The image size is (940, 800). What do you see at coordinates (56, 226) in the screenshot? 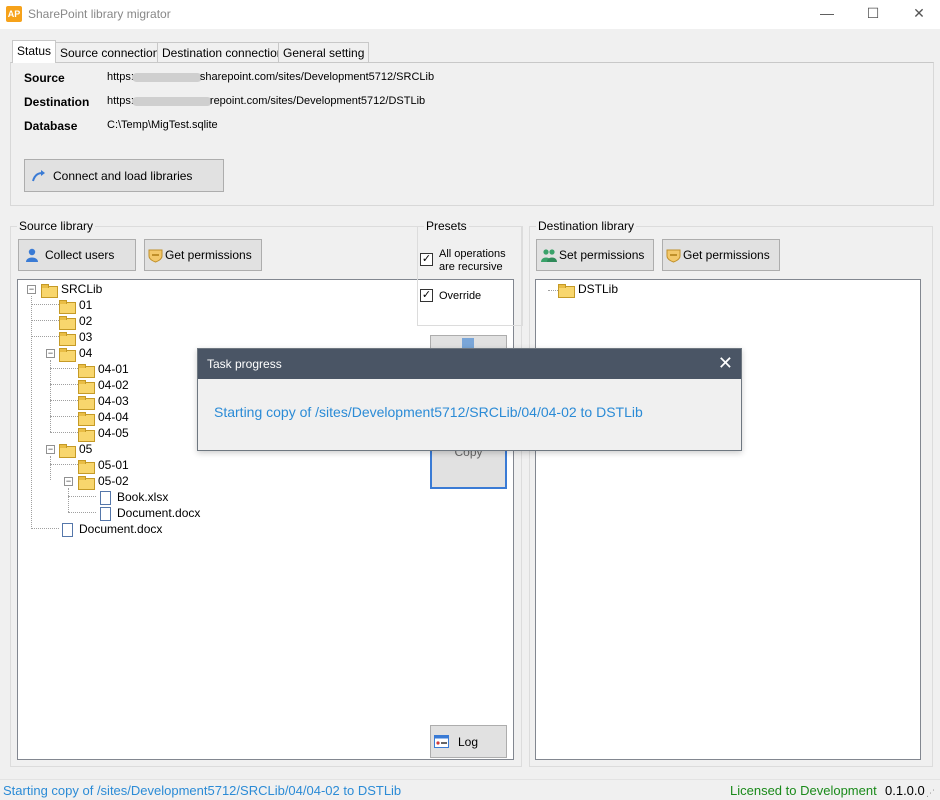
I see `source-library-title: Source library` at bounding box center [56, 226].